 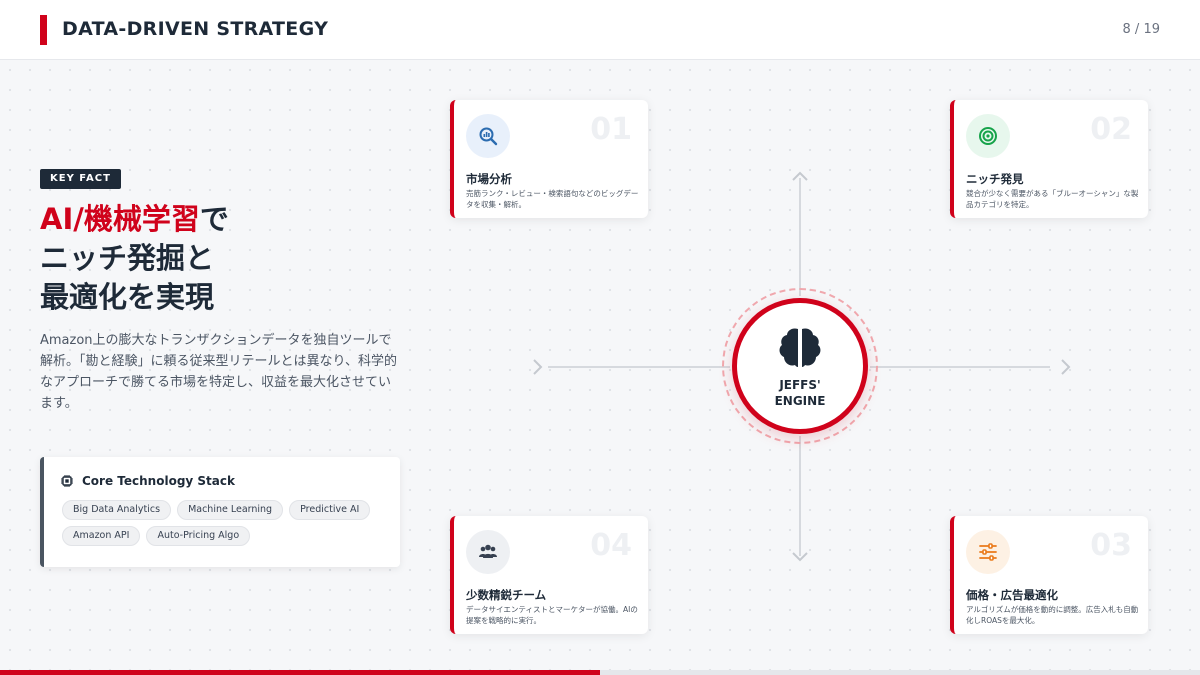 What do you see at coordinates (988, 552) in the screenshot?
I see `sliders-icon` at bounding box center [988, 552].